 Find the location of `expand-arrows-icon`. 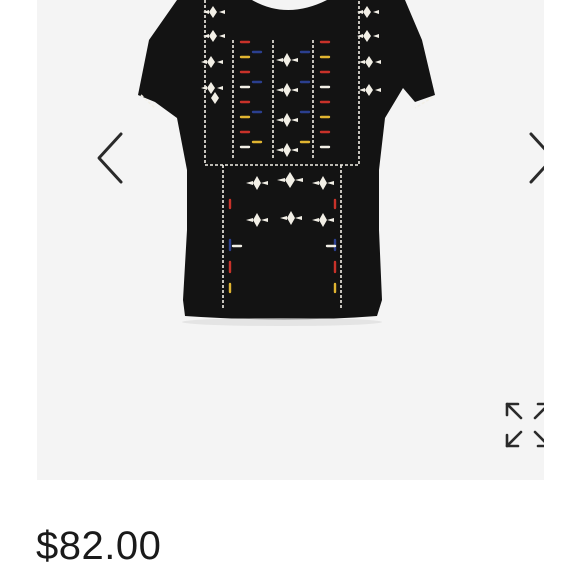

expand-arrows-icon is located at coordinates (521, 425).